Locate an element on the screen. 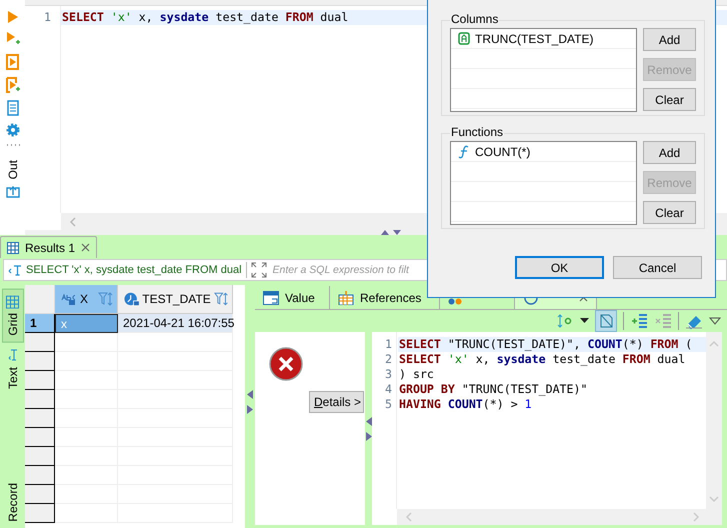  line-number: 2 is located at coordinates (388, 359).